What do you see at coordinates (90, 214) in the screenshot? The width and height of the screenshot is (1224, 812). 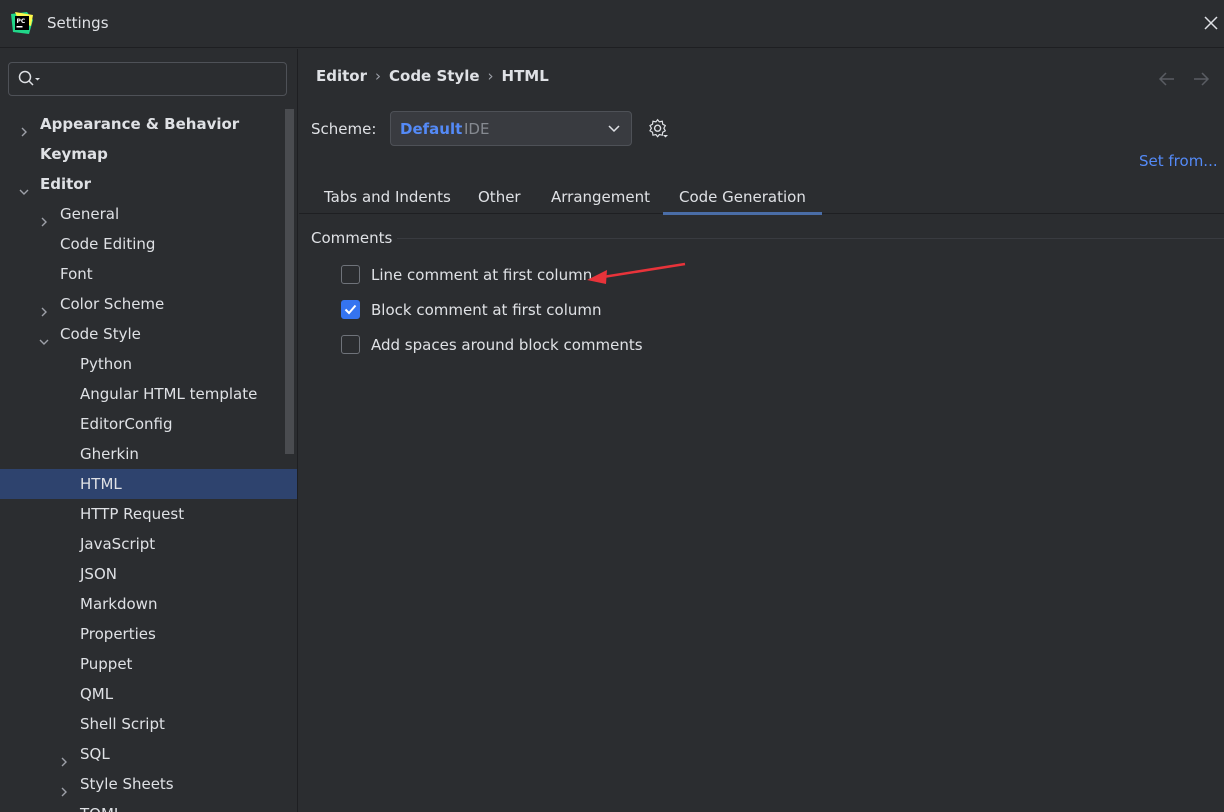 I see `sidebar-item-label: General` at bounding box center [90, 214].